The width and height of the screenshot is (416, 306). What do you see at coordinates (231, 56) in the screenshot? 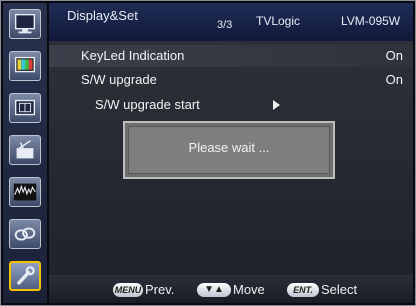
I see `menu-item-keyled: KeyLed Indication On` at bounding box center [231, 56].